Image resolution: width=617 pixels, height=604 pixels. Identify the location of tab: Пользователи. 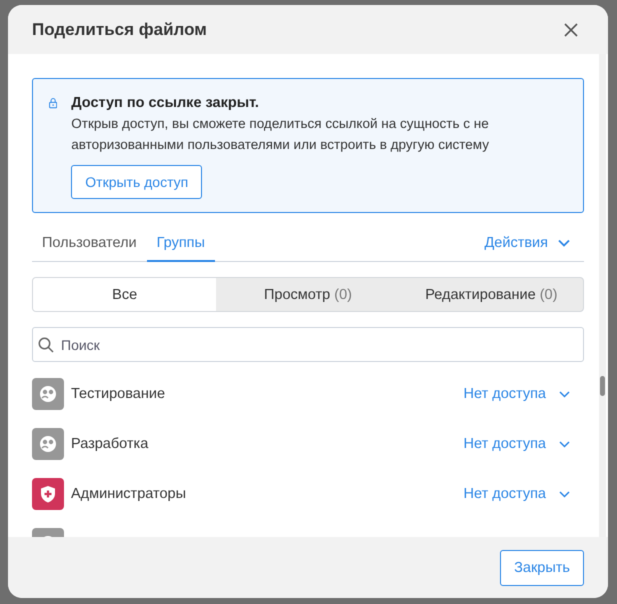
(89, 243).